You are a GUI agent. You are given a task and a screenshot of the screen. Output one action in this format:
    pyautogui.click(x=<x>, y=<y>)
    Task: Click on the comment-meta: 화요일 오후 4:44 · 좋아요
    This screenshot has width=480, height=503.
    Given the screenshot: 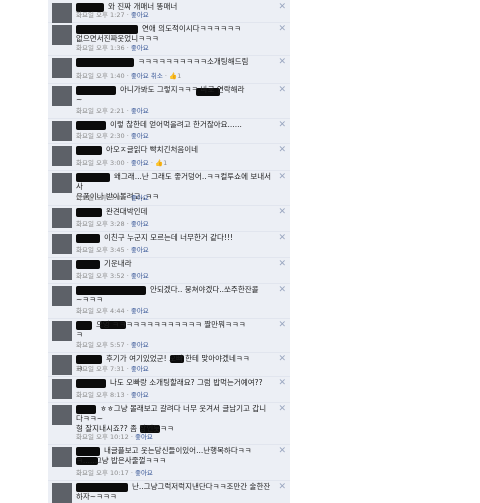 What is the action you would take?
    pyautogui.click(x=112, y=311)
    